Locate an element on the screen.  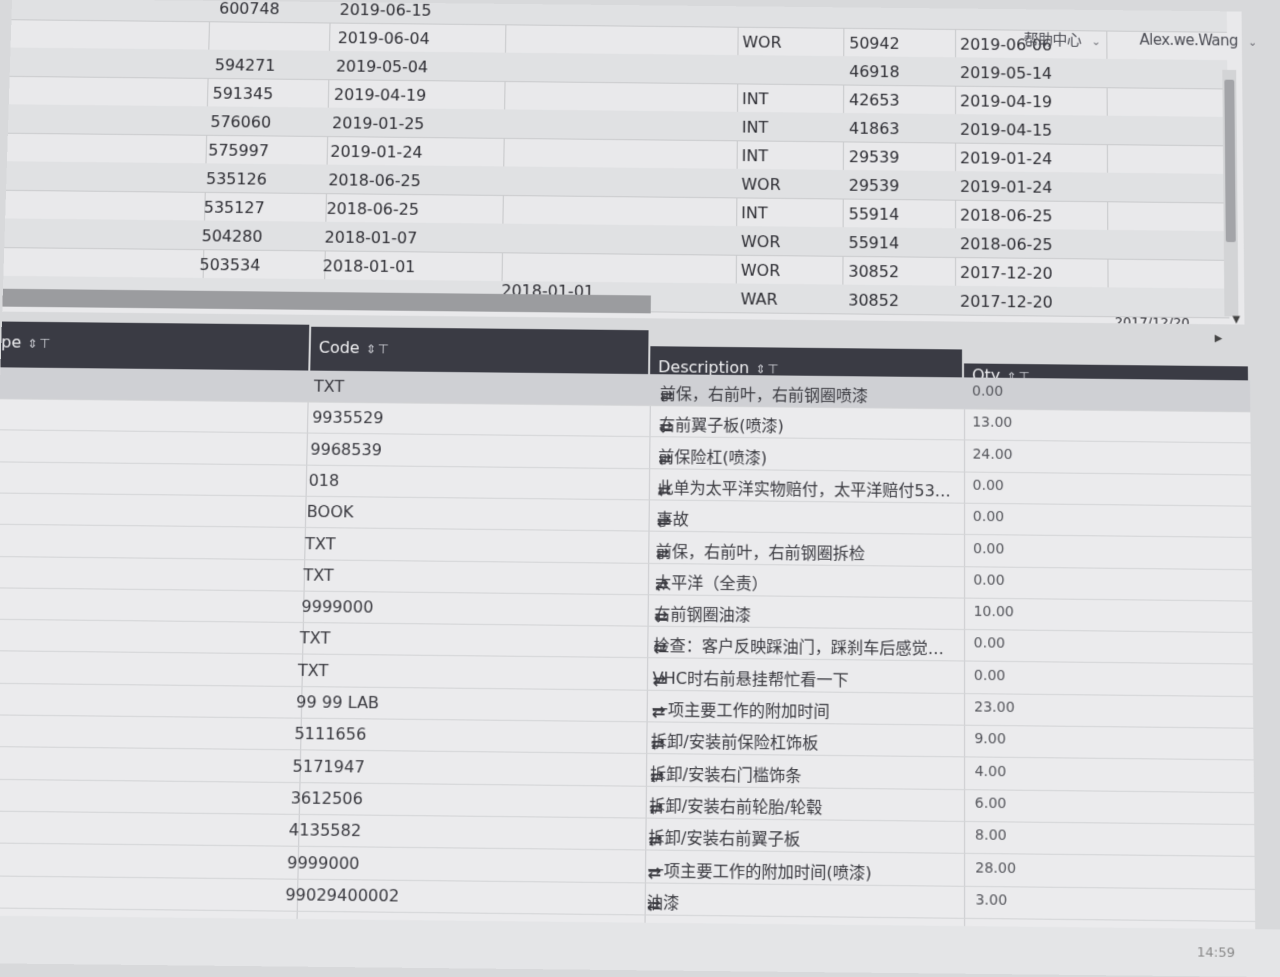
row-description-text: 前保，右前叶，右前钢圈喷漆 is located at coordinates (764, 395).